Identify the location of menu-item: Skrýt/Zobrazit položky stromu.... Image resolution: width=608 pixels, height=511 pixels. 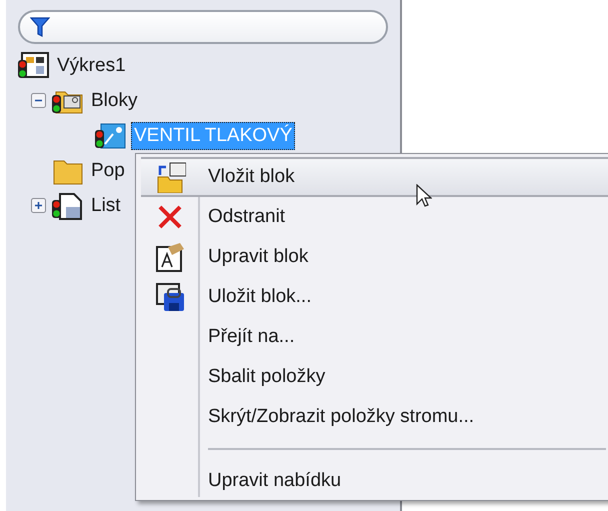
(374, 417).